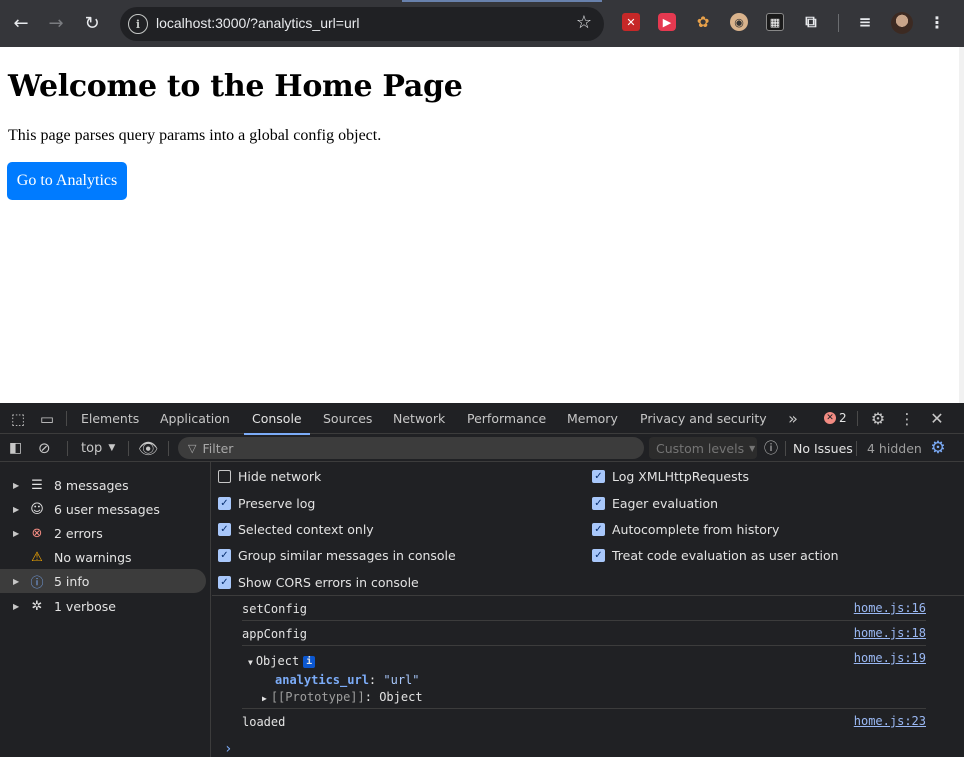 This screenshot has height=757, width=964. Describe the element at coordinates (670, 476) in the screenshot. I see `log-xhr-checkbox: ✓ Log XMLHttpRequests` at that location.